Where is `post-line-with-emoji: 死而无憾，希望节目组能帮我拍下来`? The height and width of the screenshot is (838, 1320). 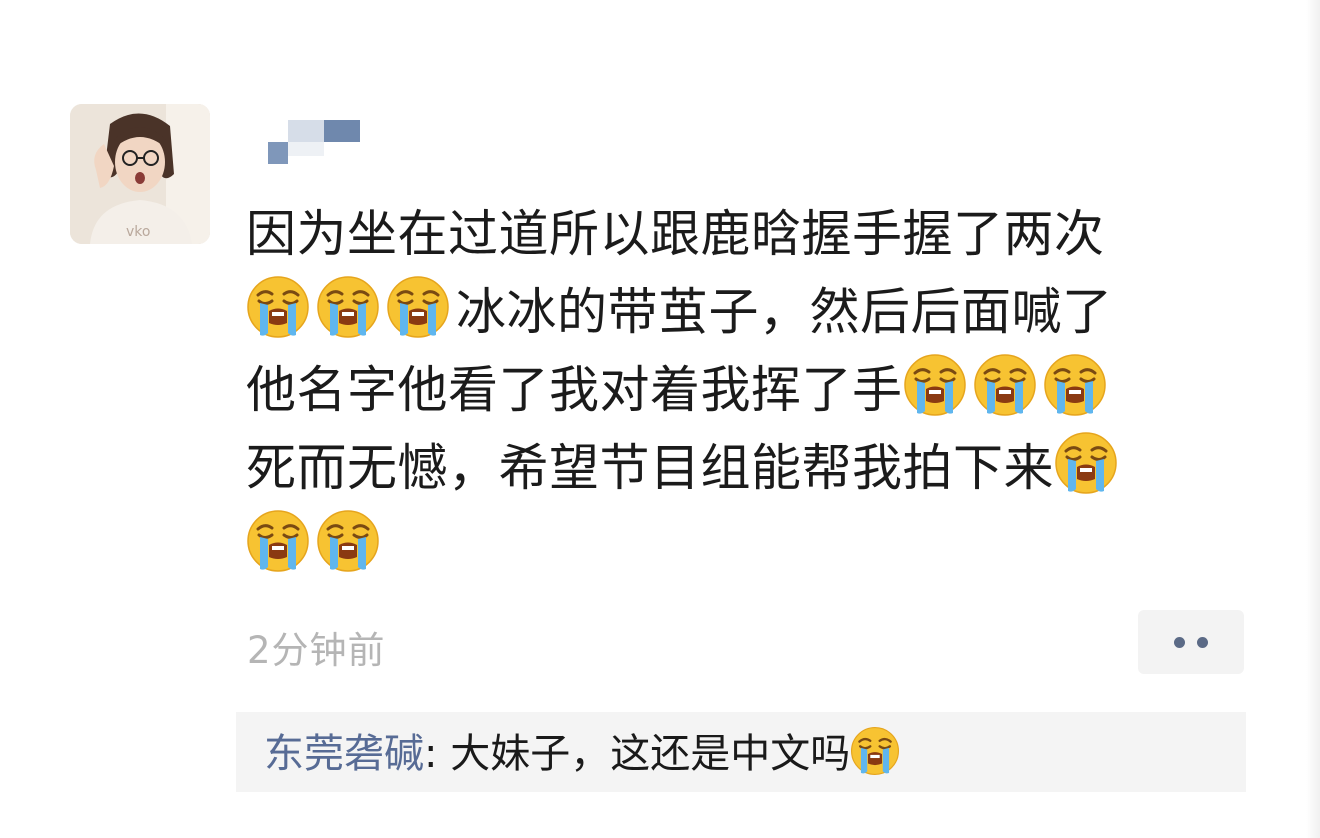 post-line-with-emoji: 死而无憾，希望节目组能帮我拍下来 is located at coordinates (751, 468).